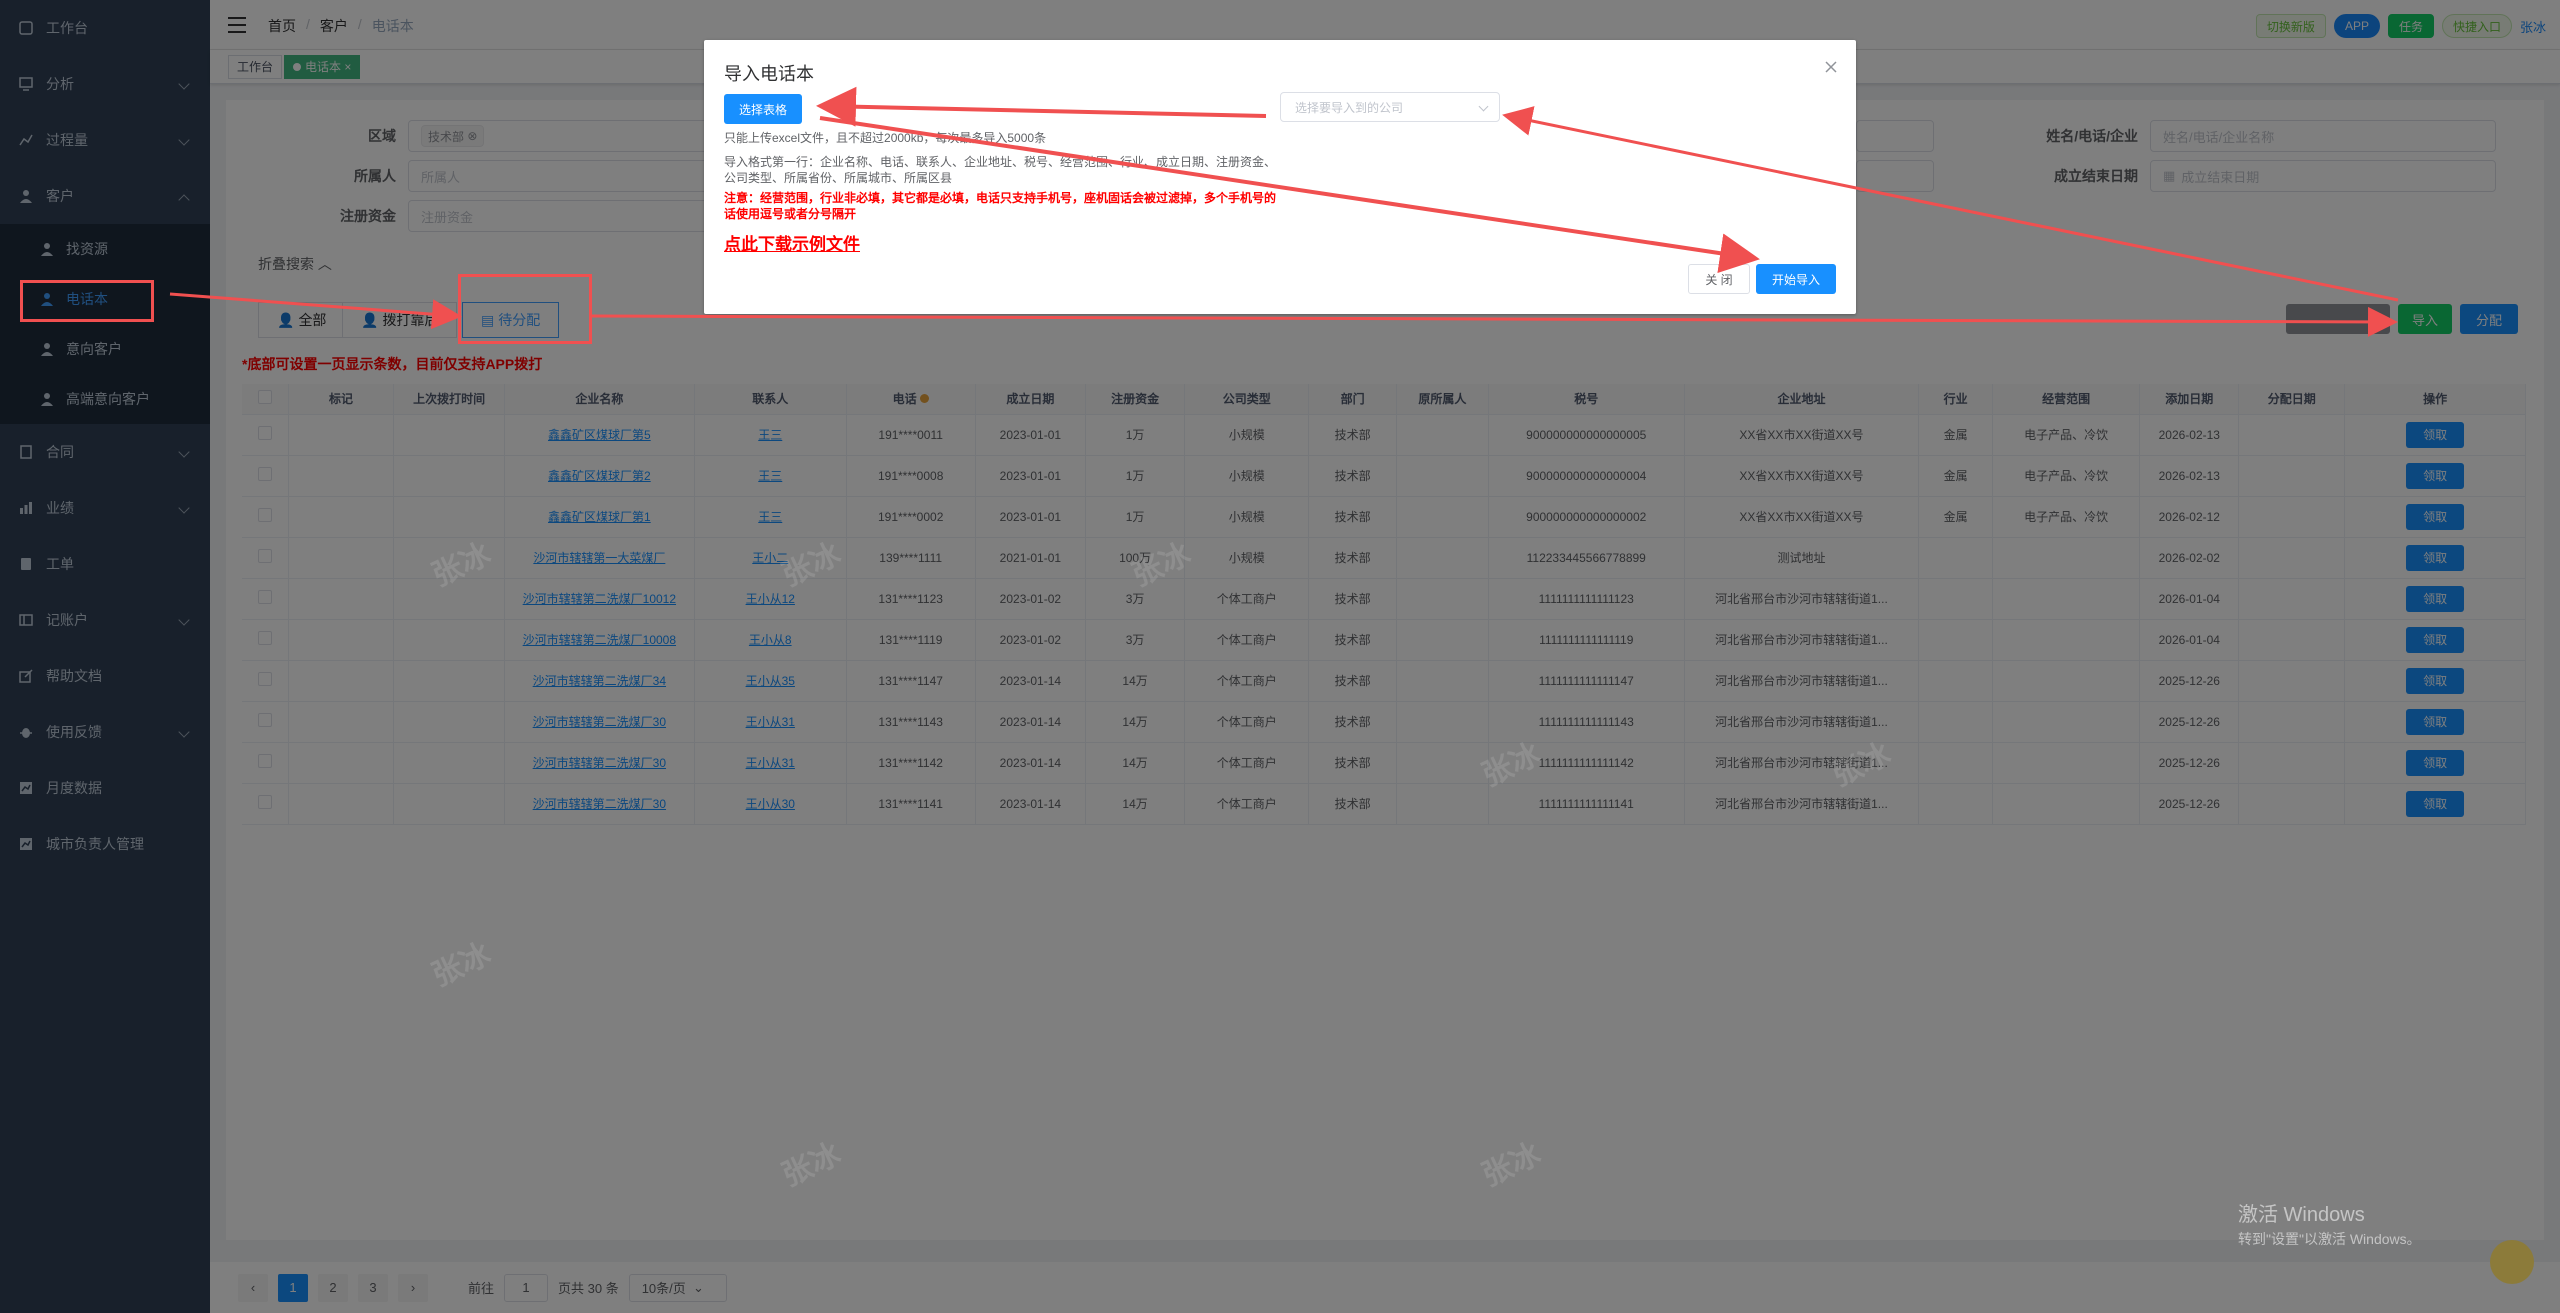 The image size is (2560, 1313). I want to click on arrow-to-company-select, so click(1950, 204).